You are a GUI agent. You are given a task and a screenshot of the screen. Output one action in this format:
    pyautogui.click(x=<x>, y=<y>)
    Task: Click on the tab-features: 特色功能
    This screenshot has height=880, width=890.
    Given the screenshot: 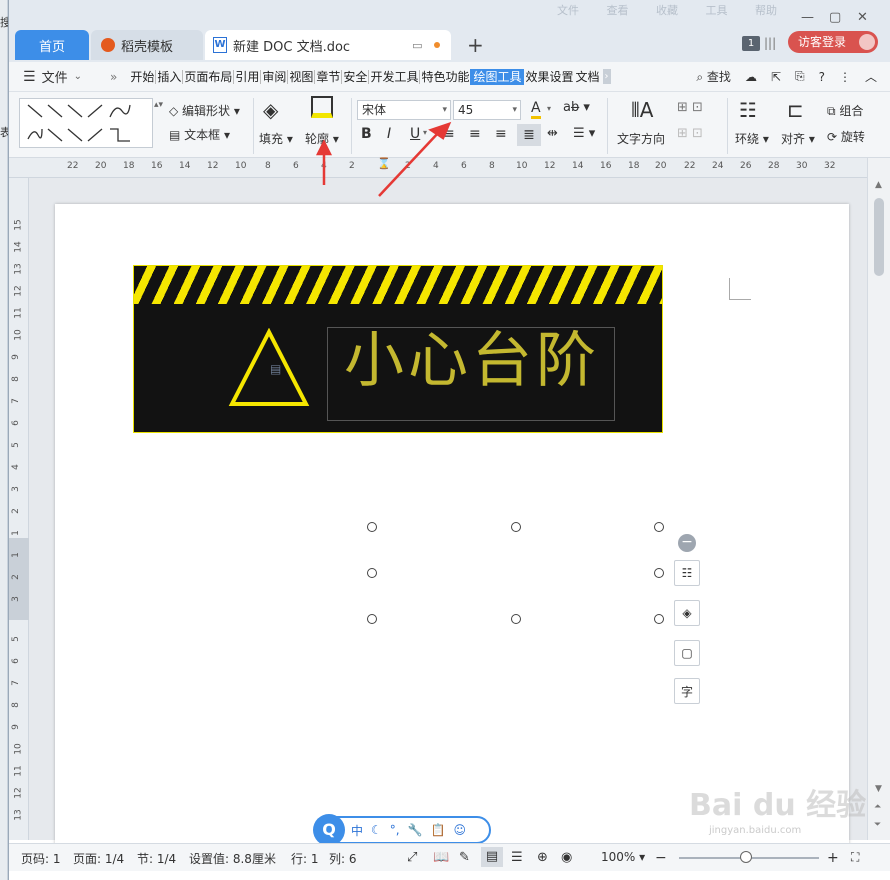 What is the action you would take?
    pyautogui.click(x=445, y=77)
    